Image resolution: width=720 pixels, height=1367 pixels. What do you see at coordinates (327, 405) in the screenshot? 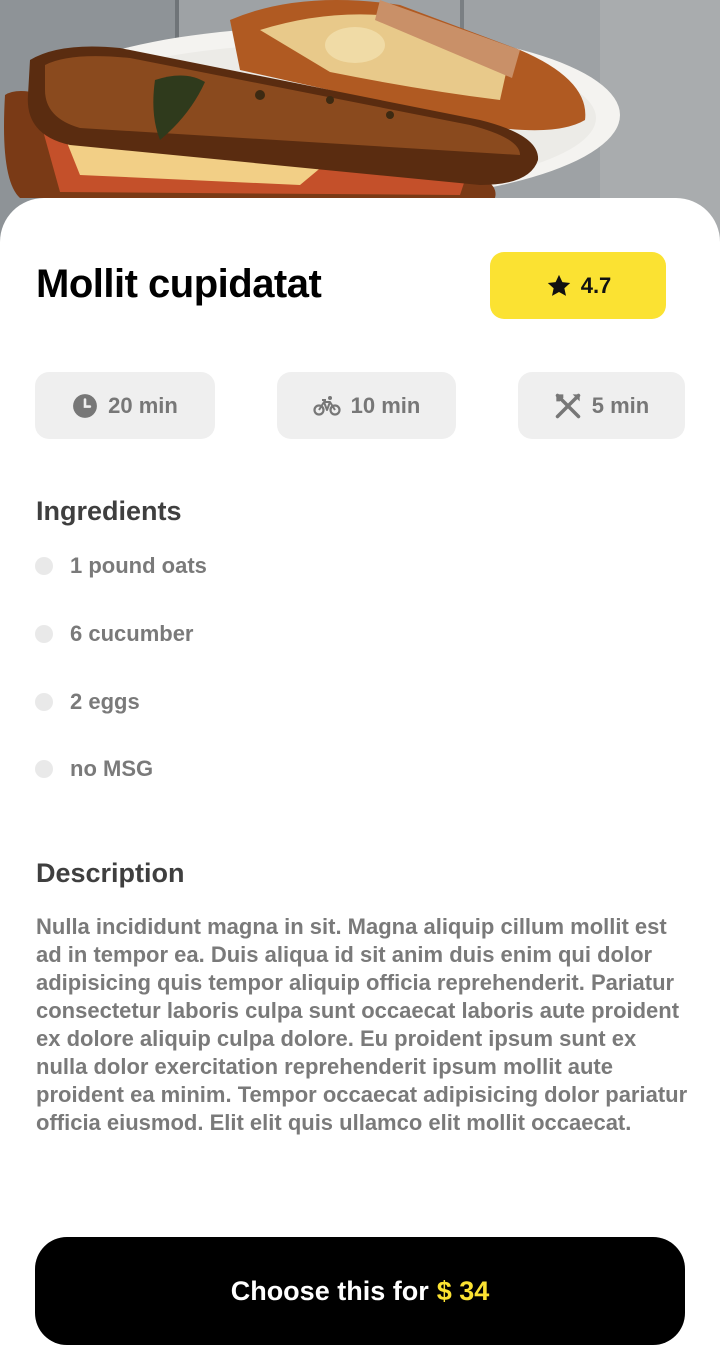
I see `bicycle-icon` at bounding box center [327, 405].